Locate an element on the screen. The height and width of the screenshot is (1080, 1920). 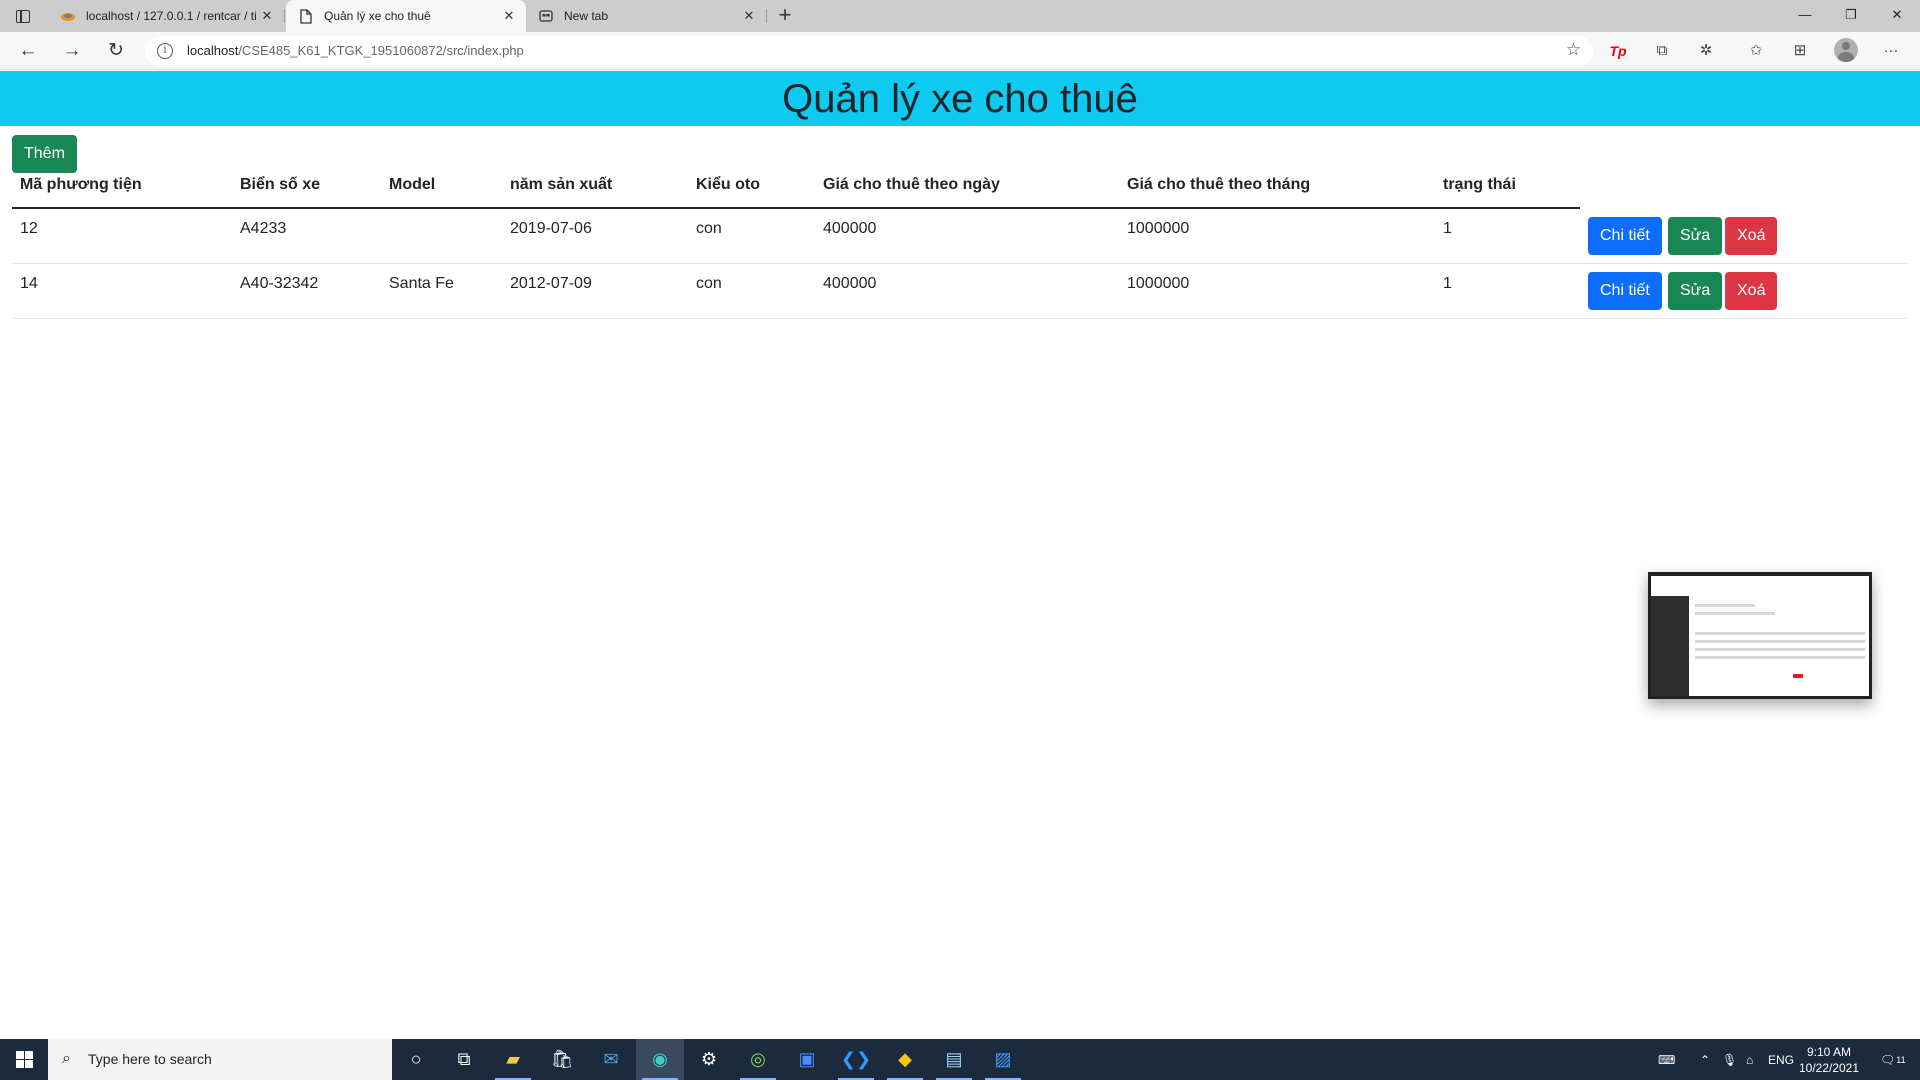
chevron-up-icon: ⌃ is located at coordinates (1705, 1059).